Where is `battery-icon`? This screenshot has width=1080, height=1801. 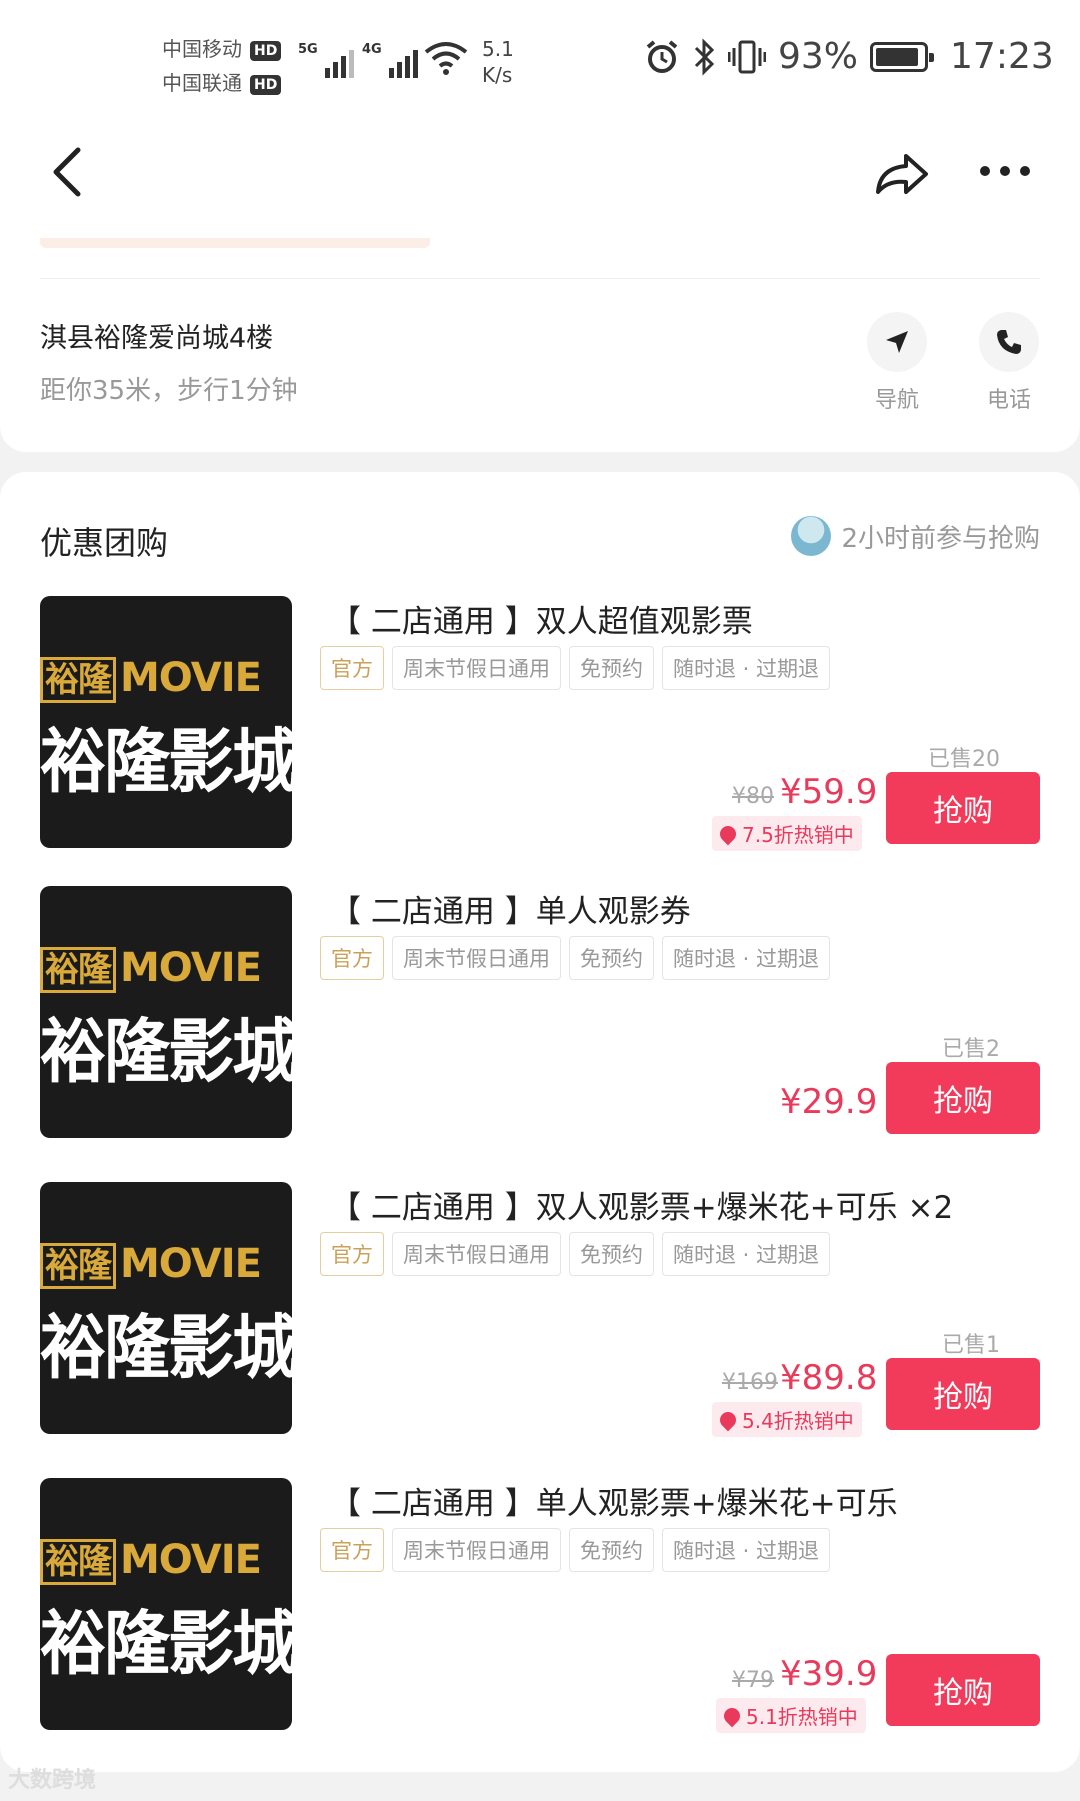 battery-icon is located at coordinates (902, 56).